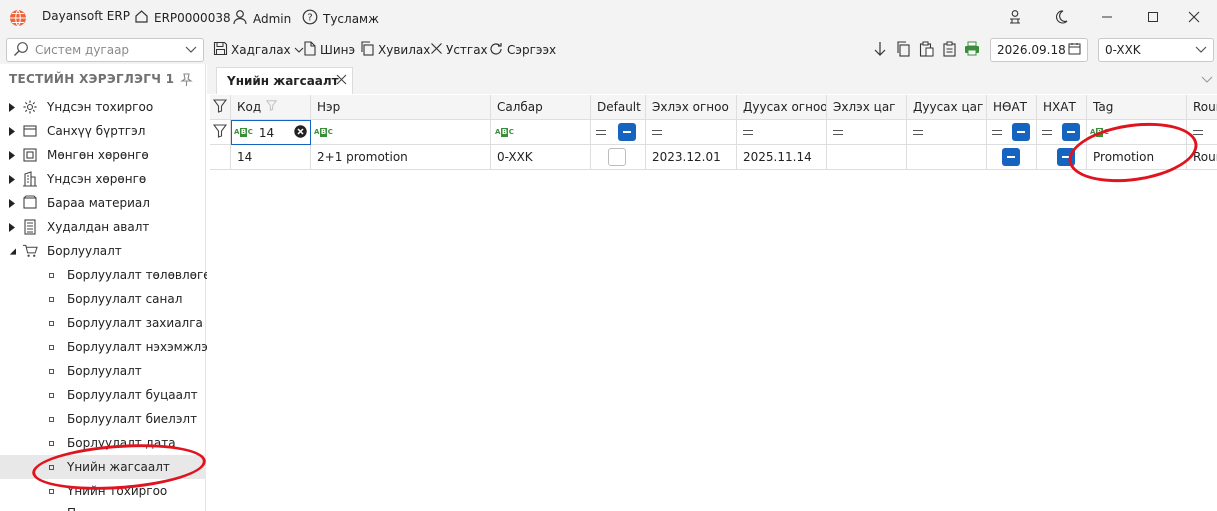 This screenshot has width=1217, height=511. Describe the element at coordinates (258, 50) in the screenshot. I see `save-button: Хадгалах` at that location.